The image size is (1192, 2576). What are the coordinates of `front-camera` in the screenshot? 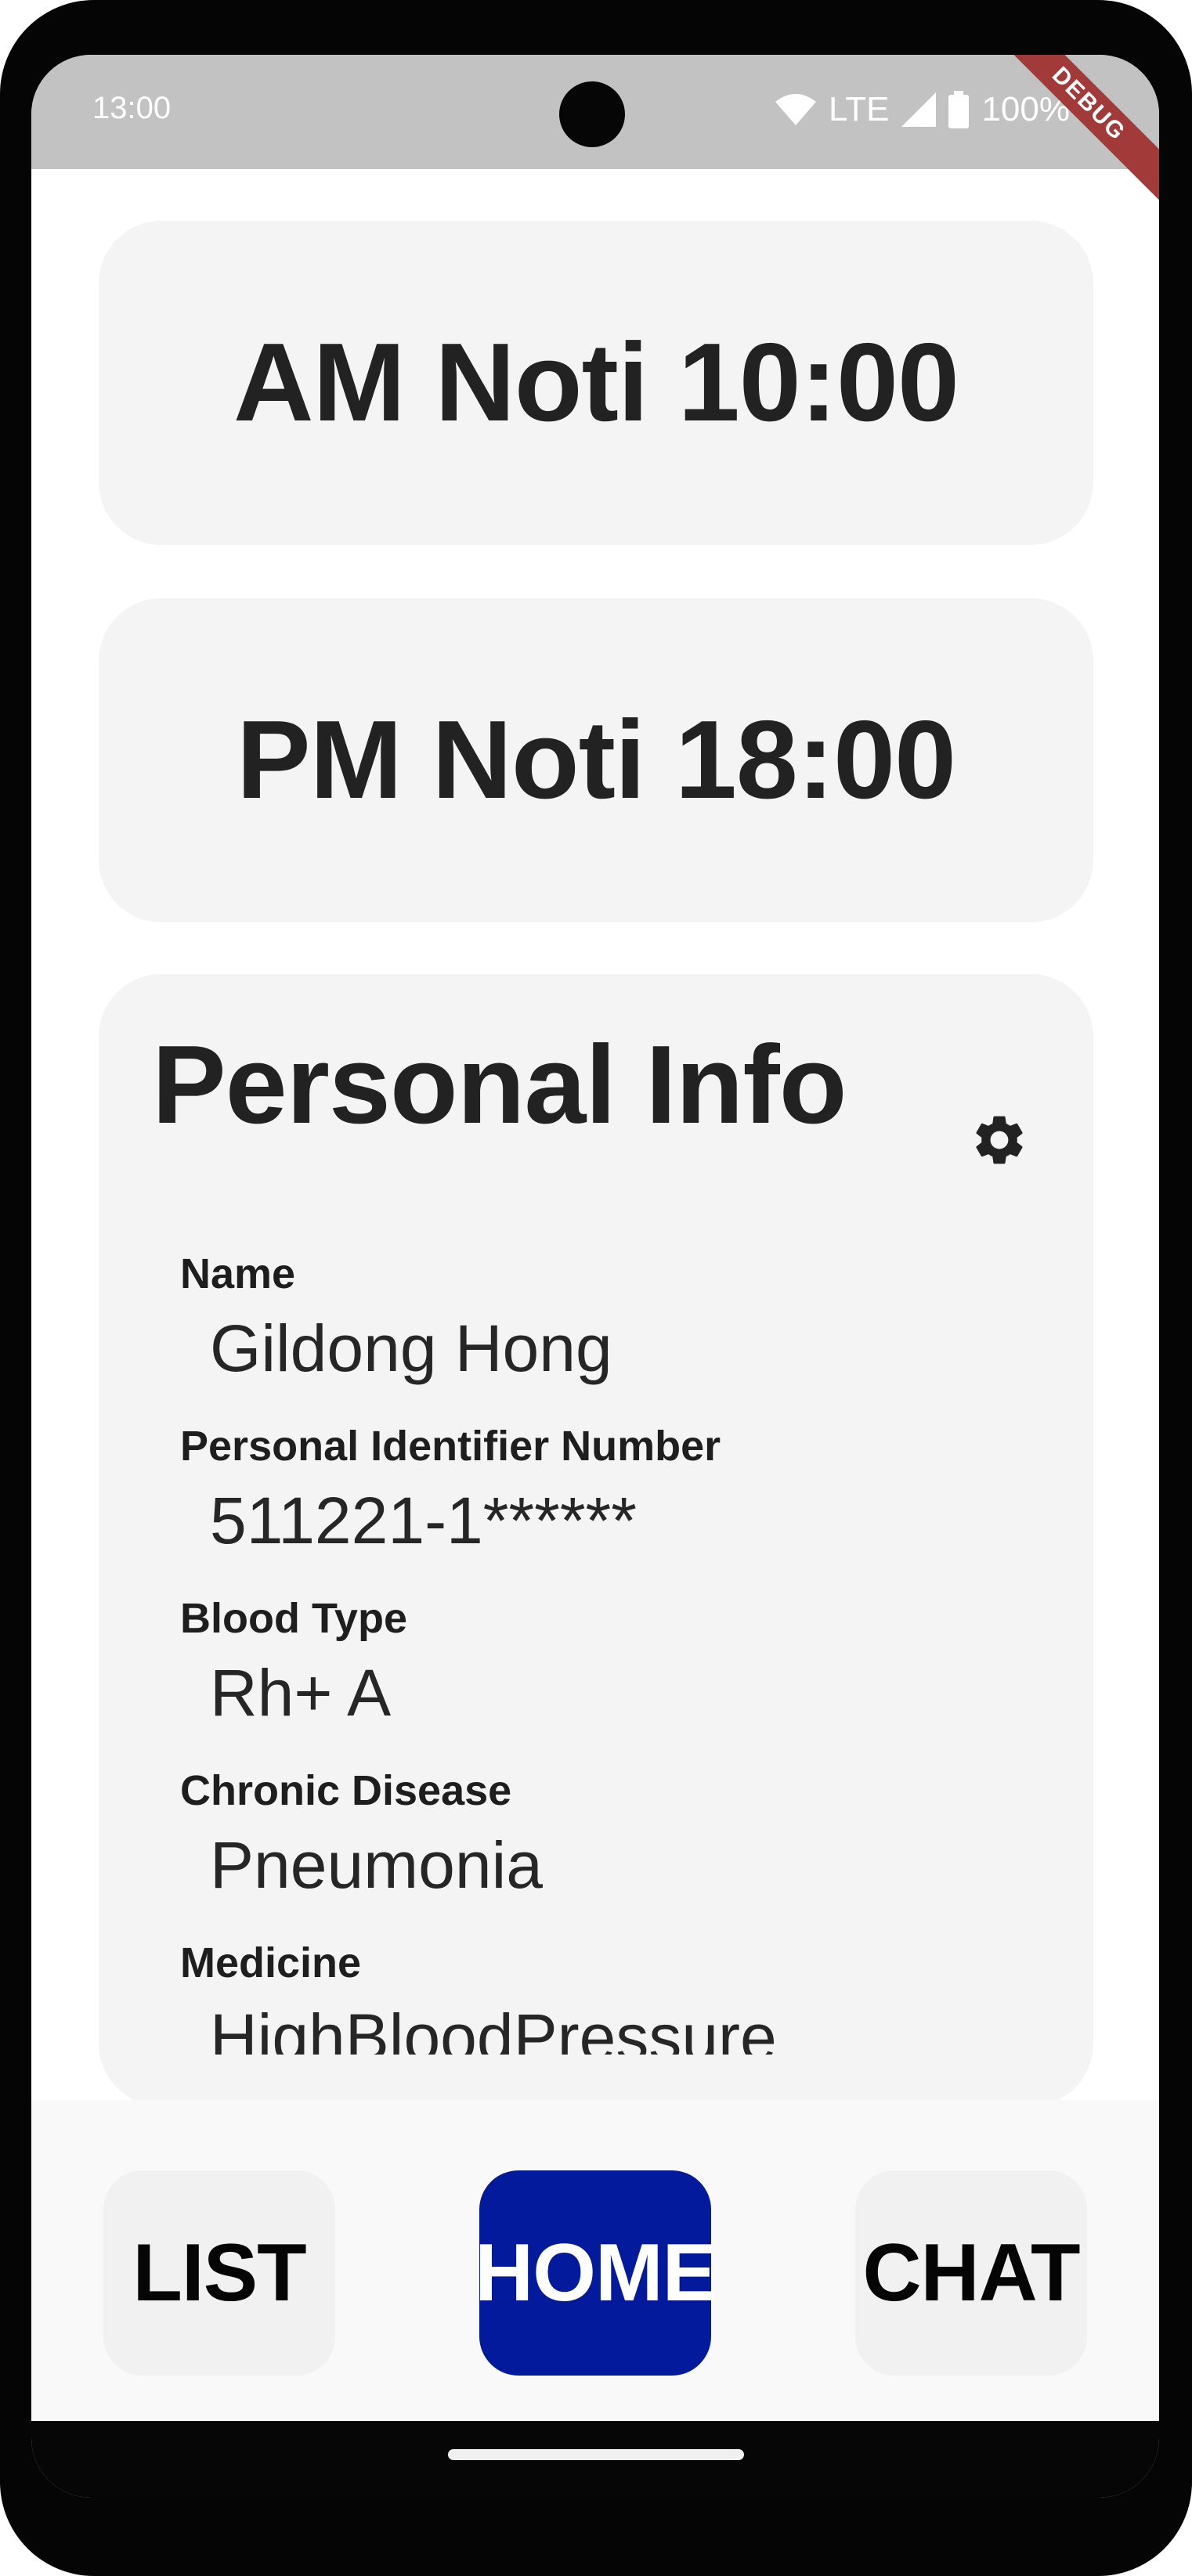 It's located at (592, 114).